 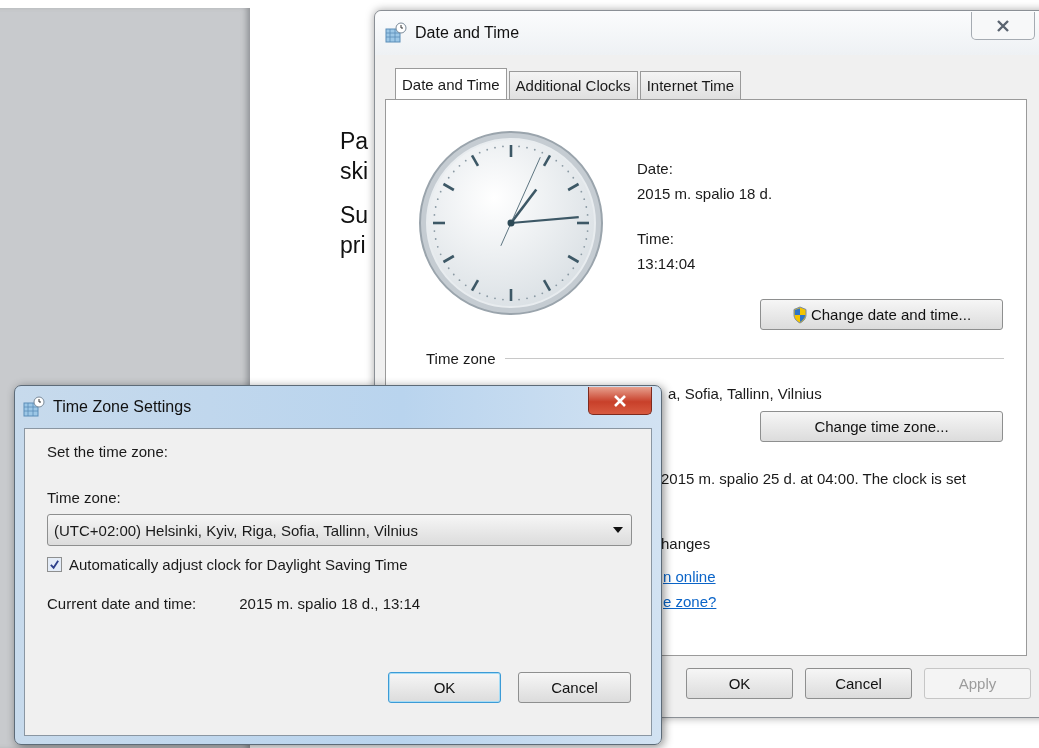 I want to click on section-heading: Time zone, so click(x=461, y=358).